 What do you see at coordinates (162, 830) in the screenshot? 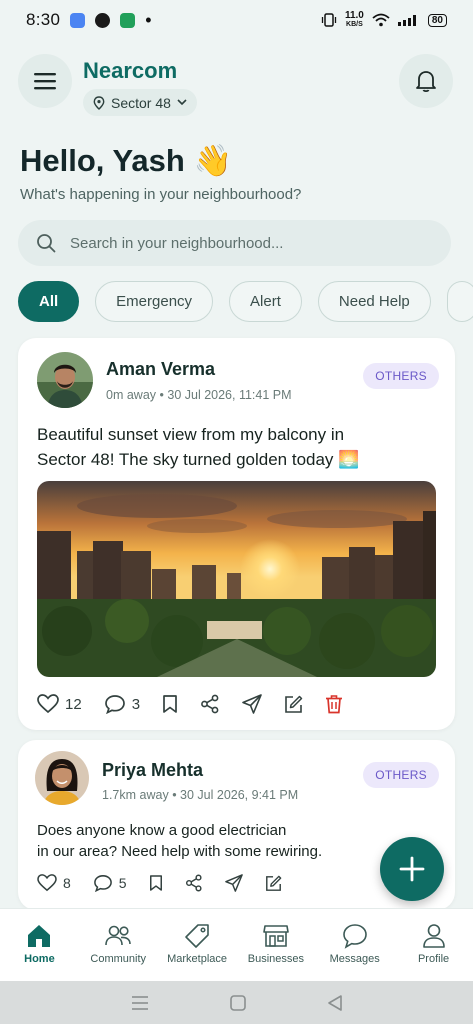
I see `post-text-line: Does anyone know a good electrician` at bounding box center [162, 830].